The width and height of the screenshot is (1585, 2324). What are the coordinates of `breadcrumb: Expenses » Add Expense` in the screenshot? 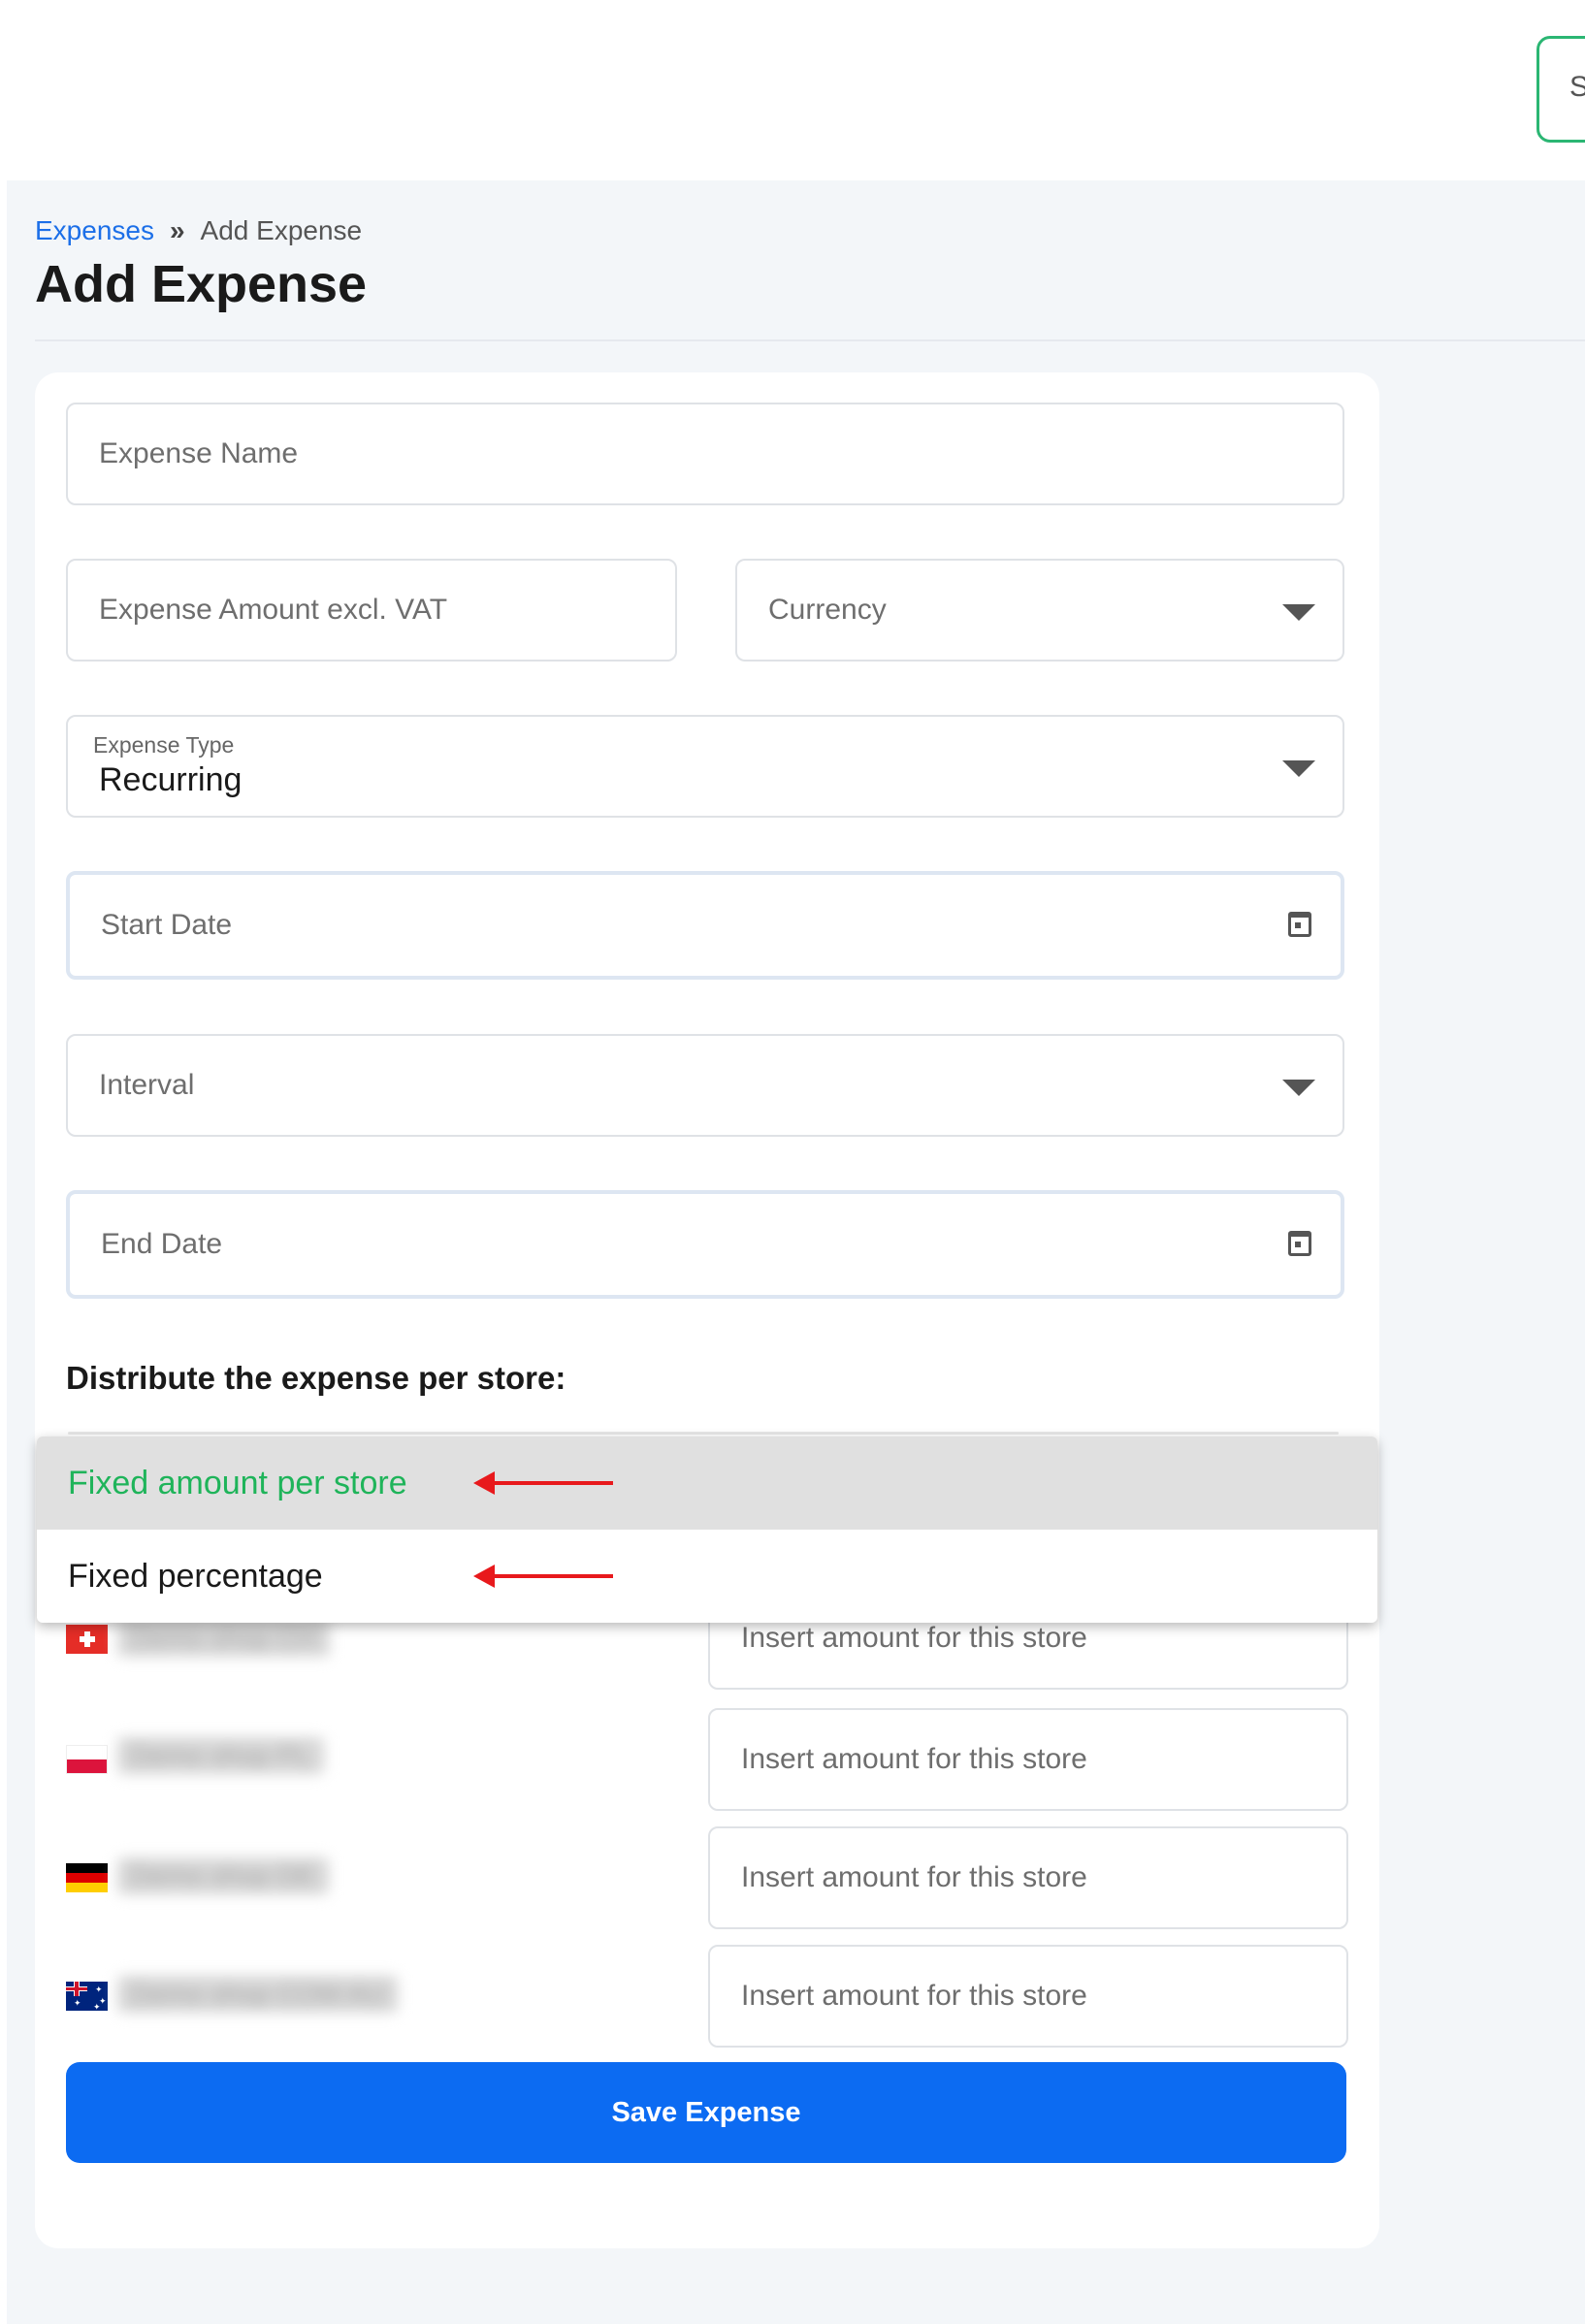 It's located at (198, 230).